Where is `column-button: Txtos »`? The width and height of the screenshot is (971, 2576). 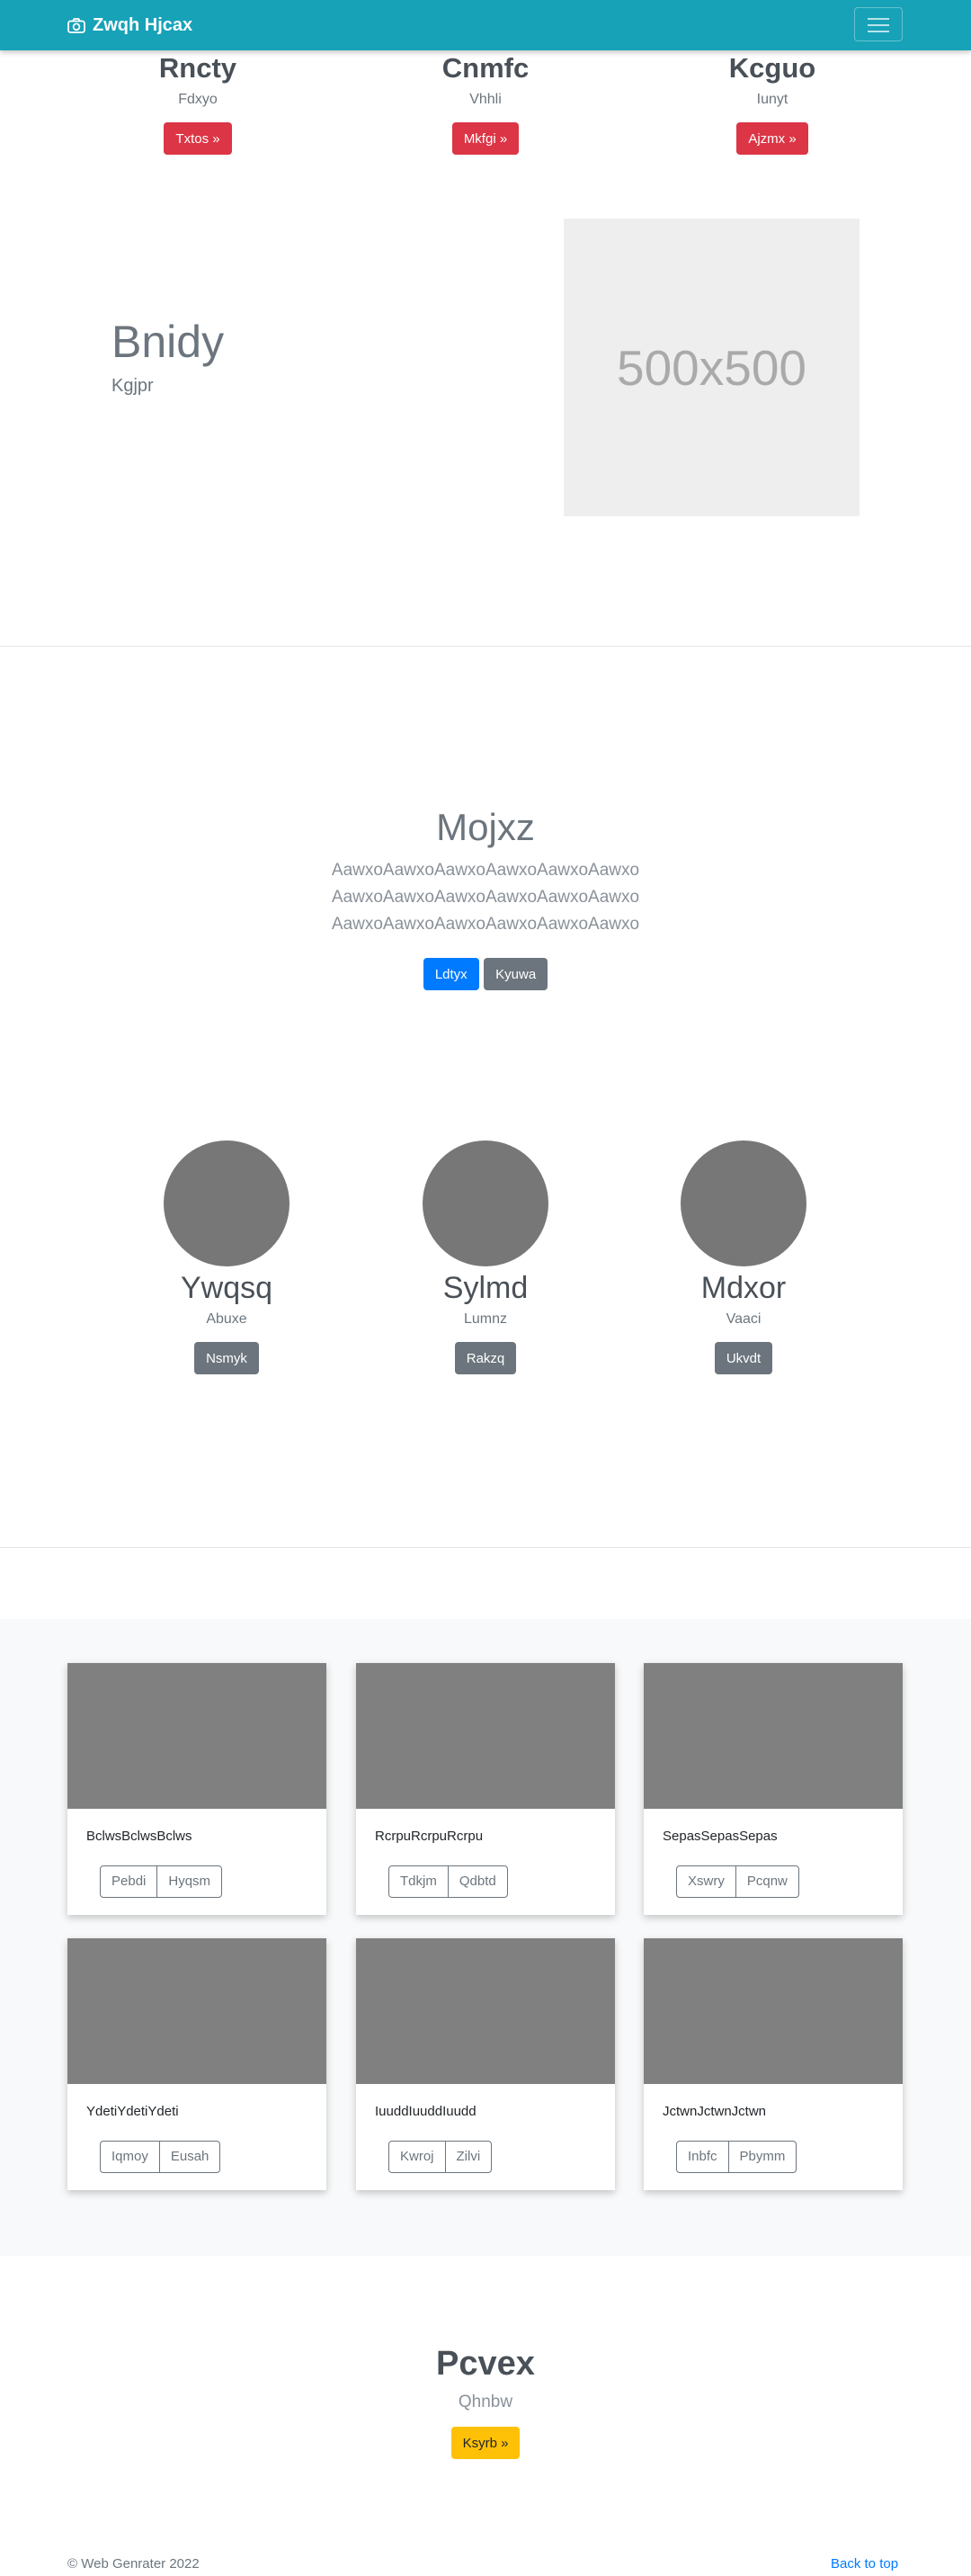 column-button: Txtos » is located at coordinates (198, 138).